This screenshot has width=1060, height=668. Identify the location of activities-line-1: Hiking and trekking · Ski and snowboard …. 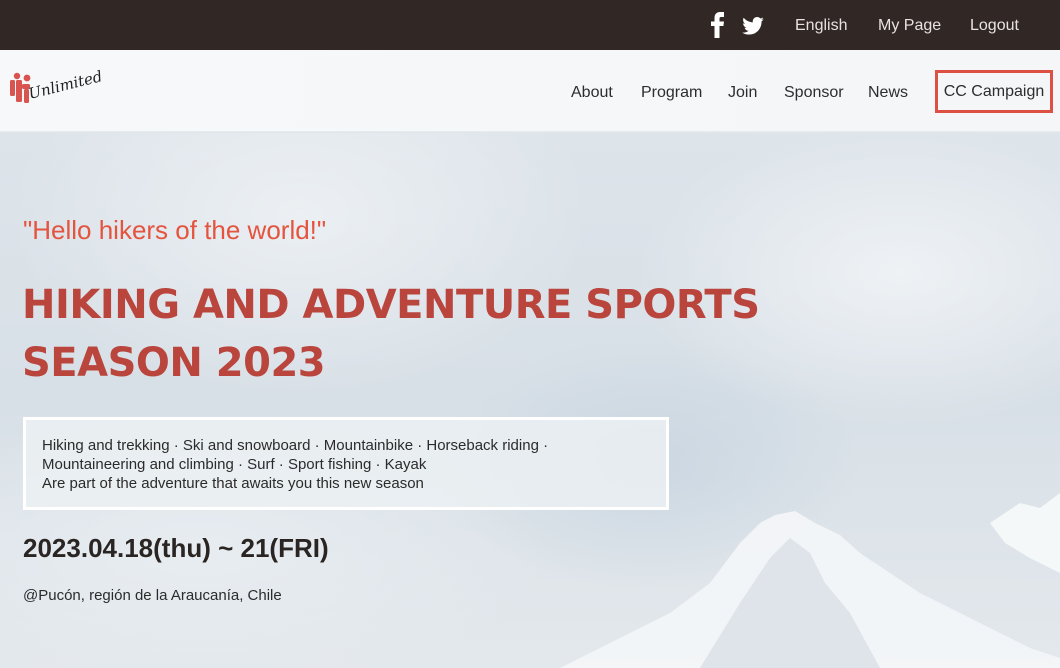
(295, 445).